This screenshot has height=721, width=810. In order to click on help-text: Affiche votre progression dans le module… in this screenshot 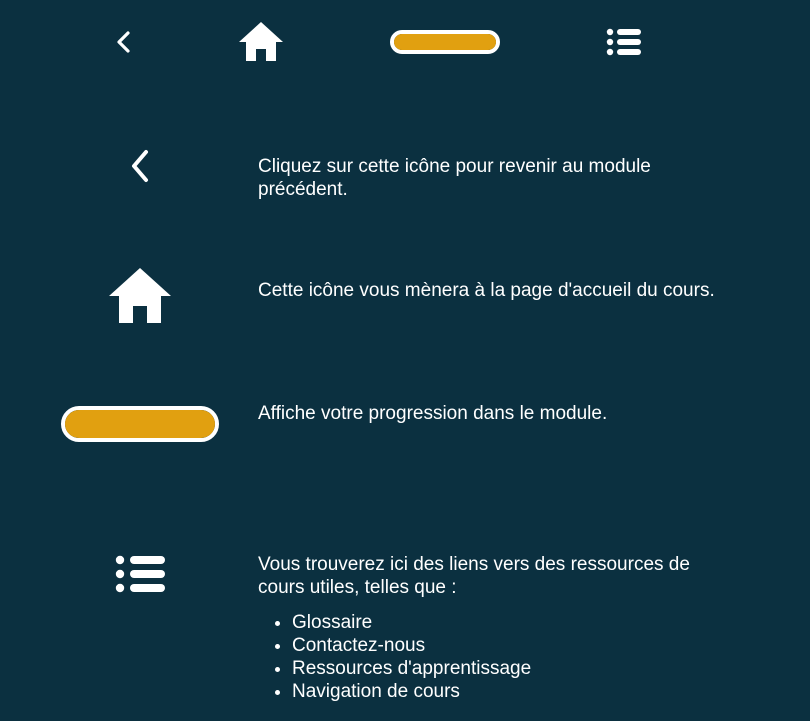, I will do `click(433, 413)`.